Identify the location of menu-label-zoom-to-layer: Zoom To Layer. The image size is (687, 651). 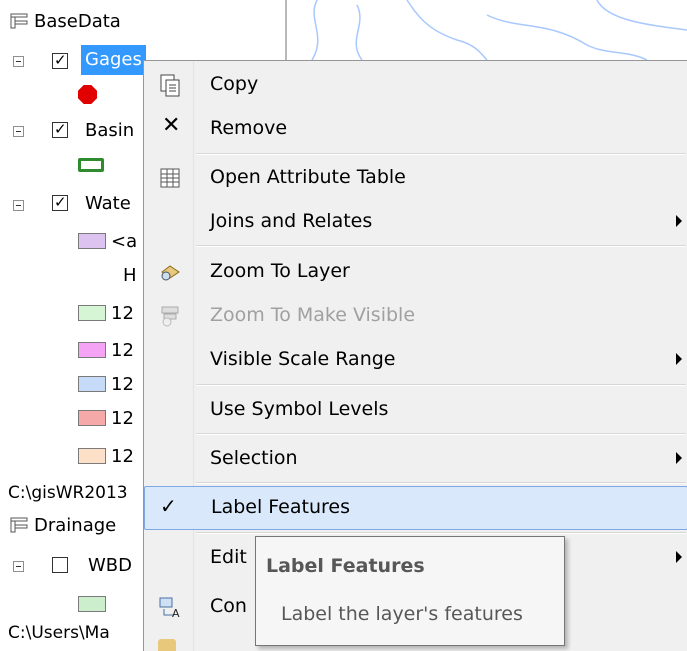
(280, 271).